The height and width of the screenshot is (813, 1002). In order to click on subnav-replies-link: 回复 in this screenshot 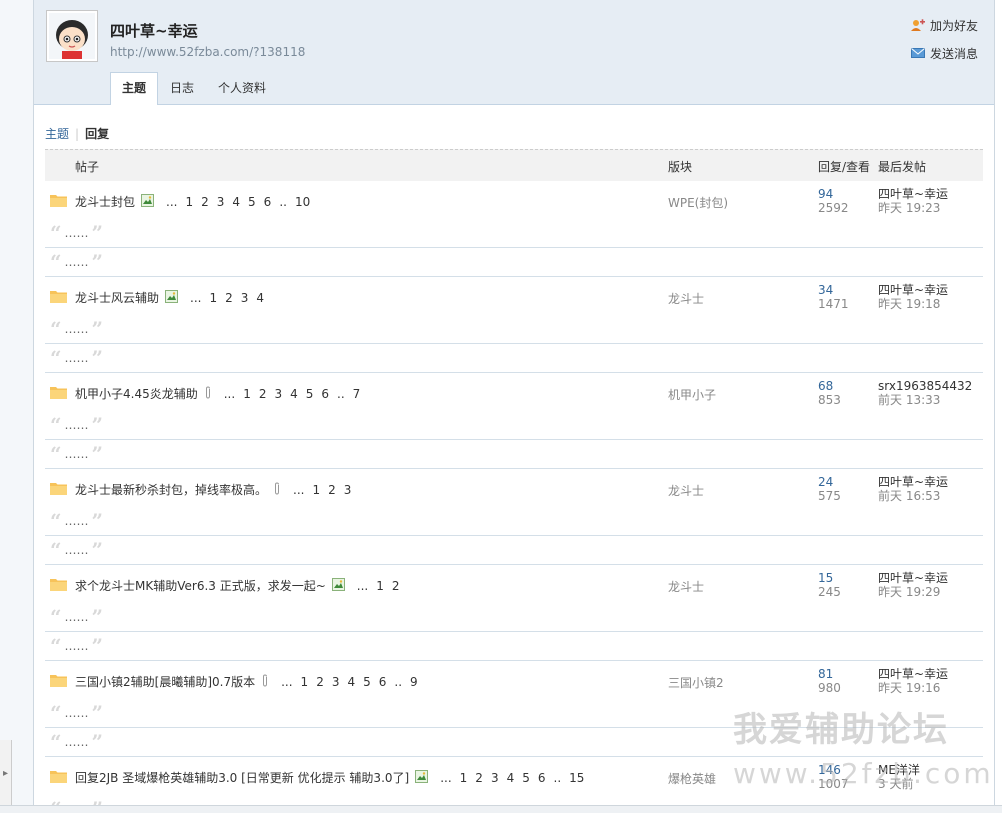, I will do `click(97, 134)`.